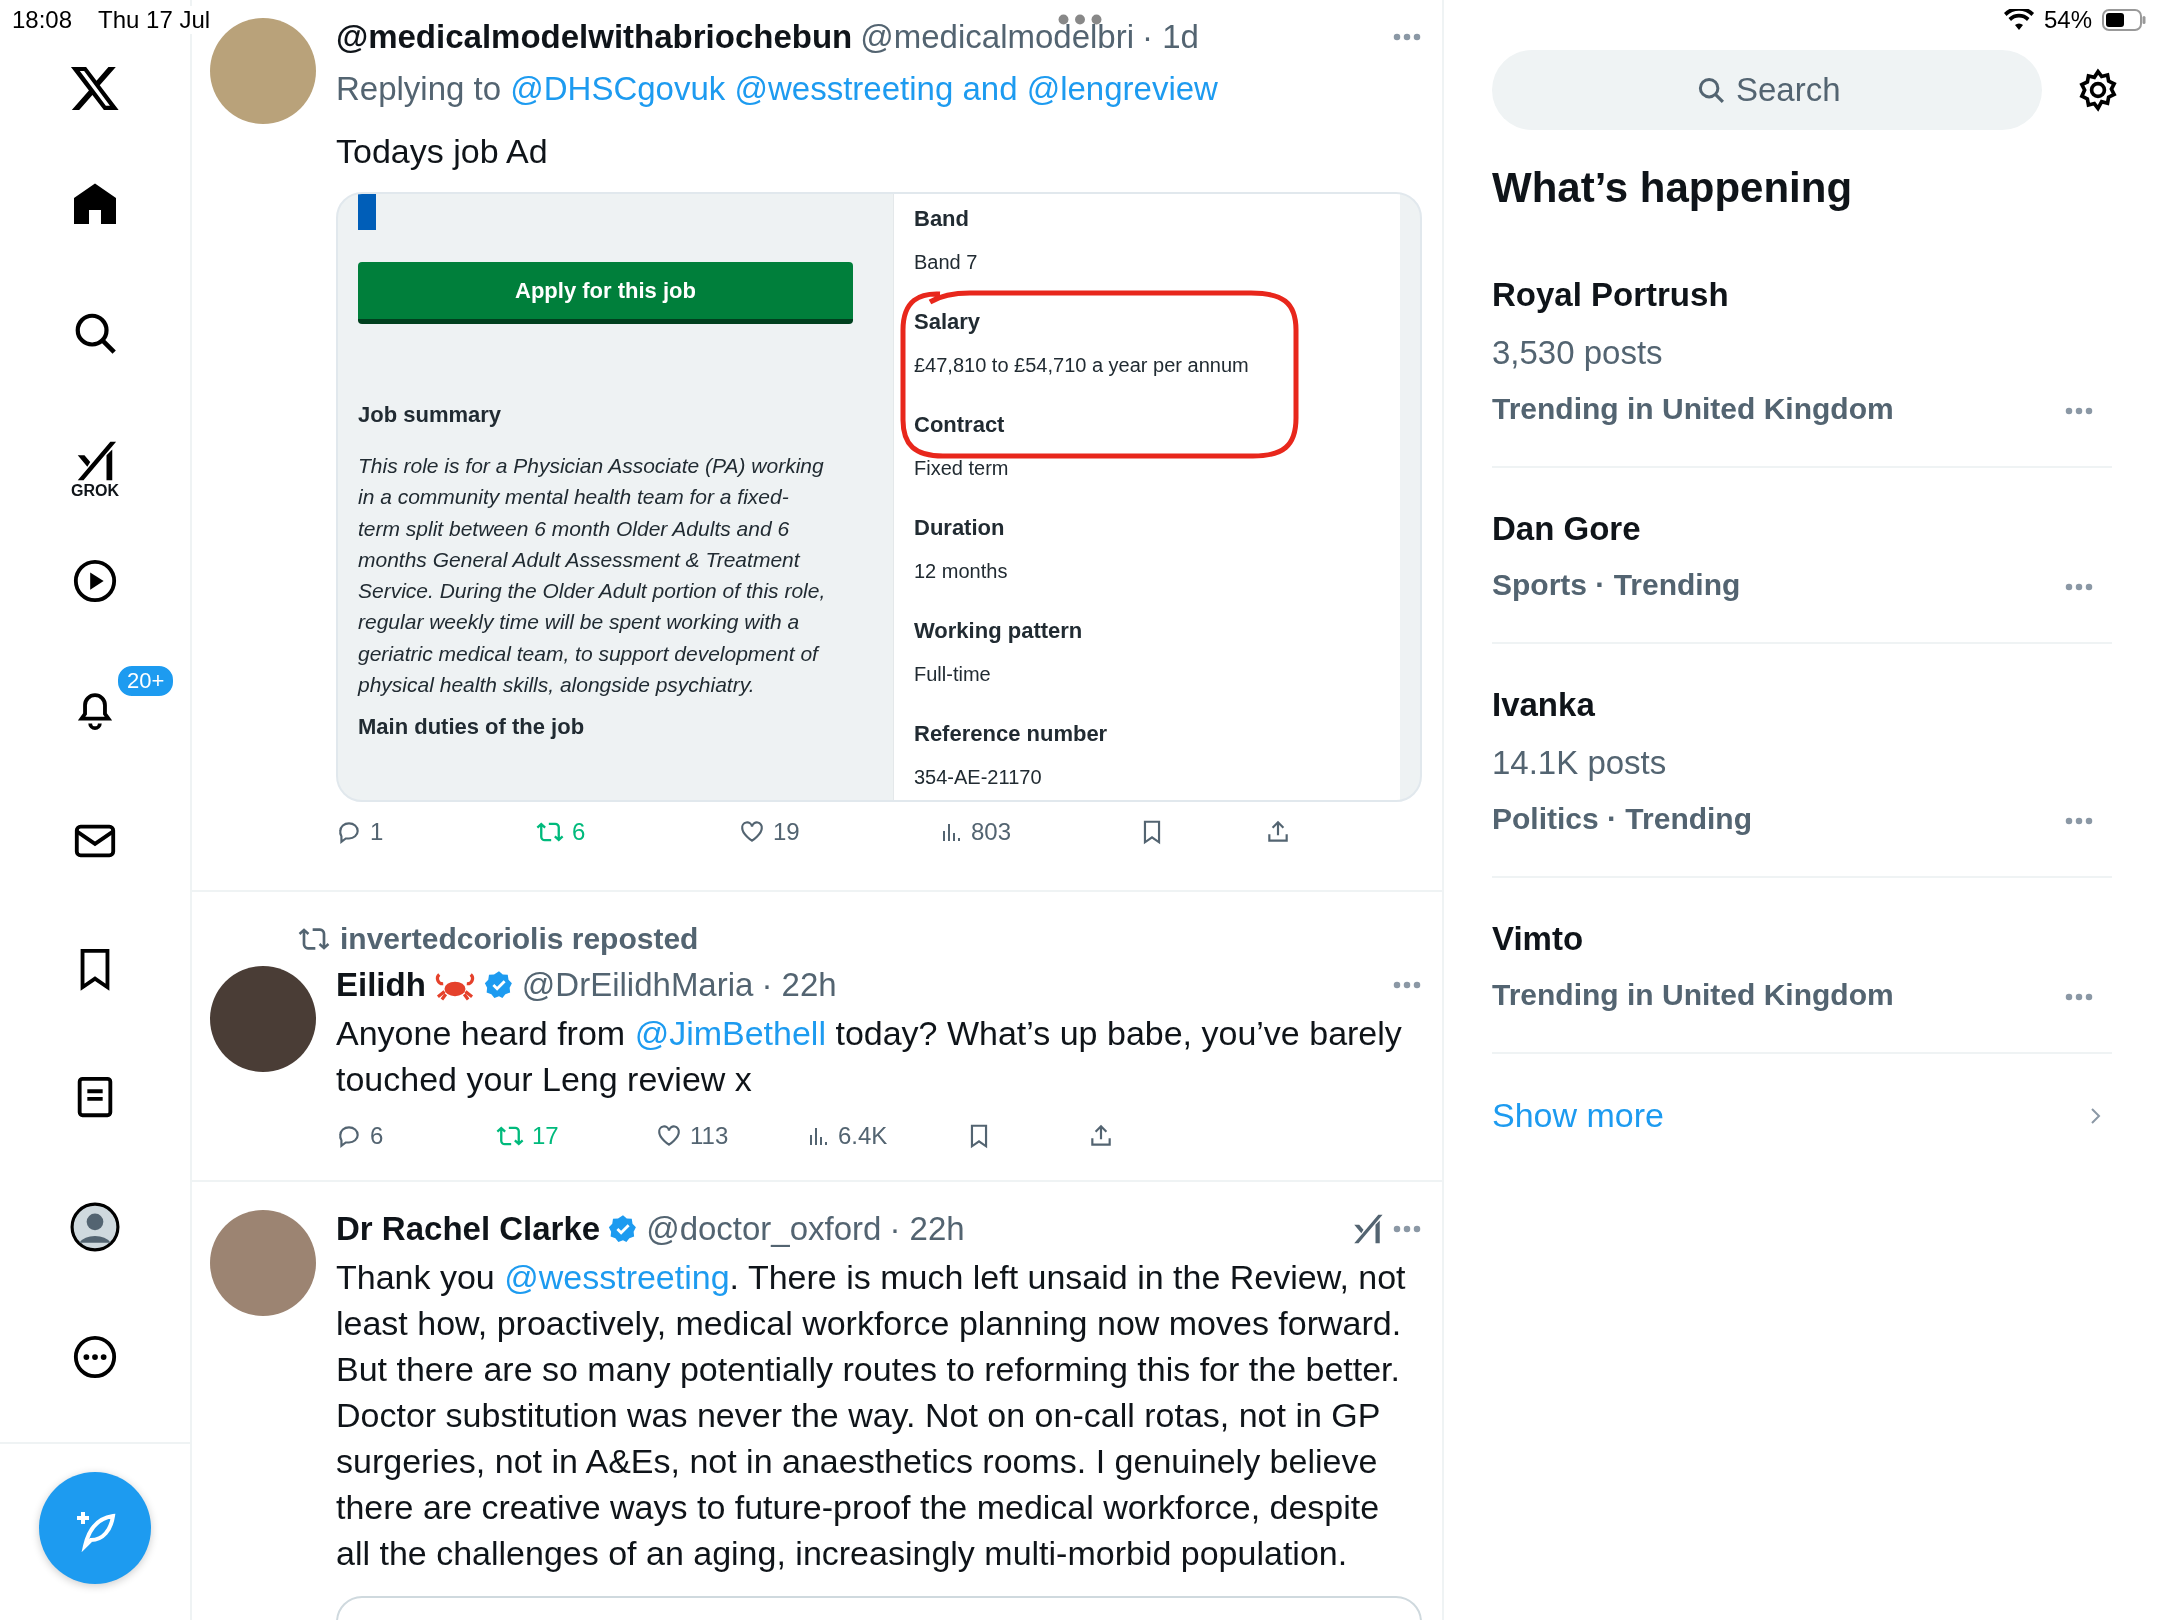  Describe the element at coordinates (959, 528) in the screenshot. I see `field-label: Duration` at that location.